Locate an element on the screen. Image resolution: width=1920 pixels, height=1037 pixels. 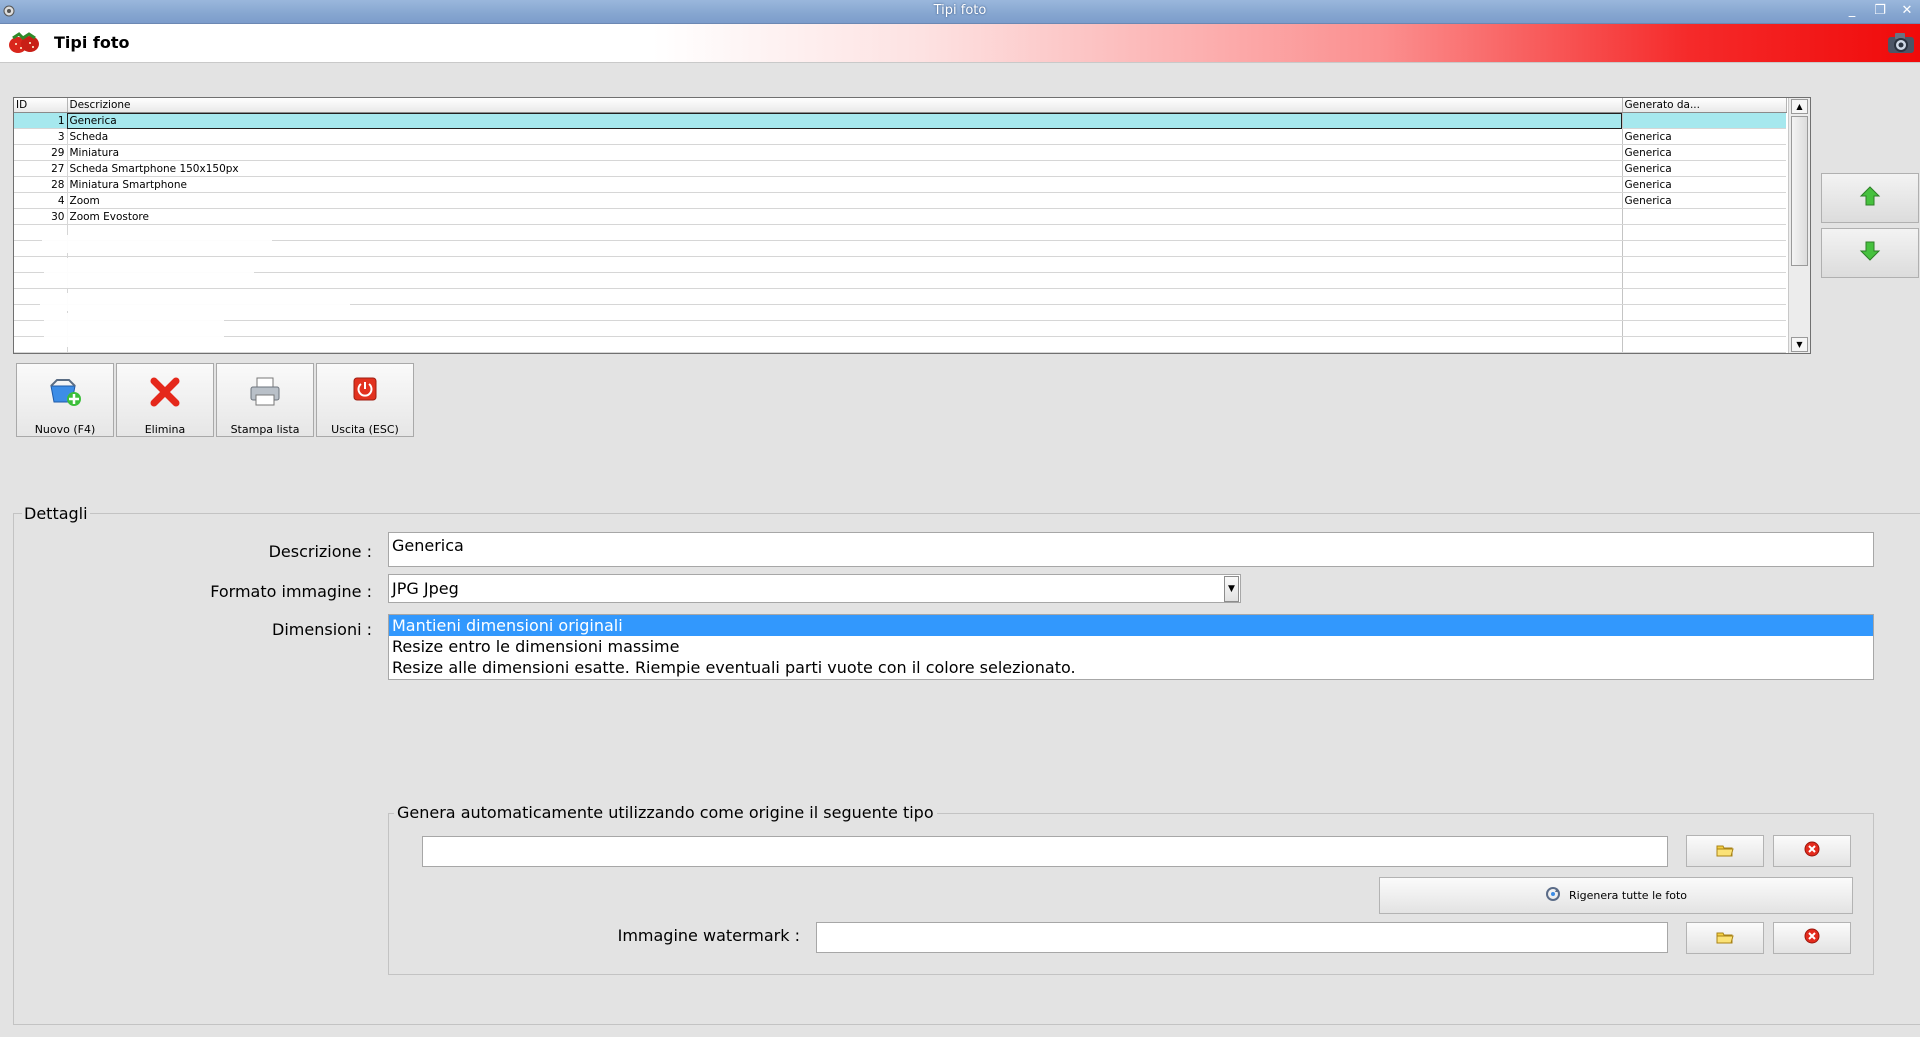
red-x-icon is located at coordinates (165, 393).